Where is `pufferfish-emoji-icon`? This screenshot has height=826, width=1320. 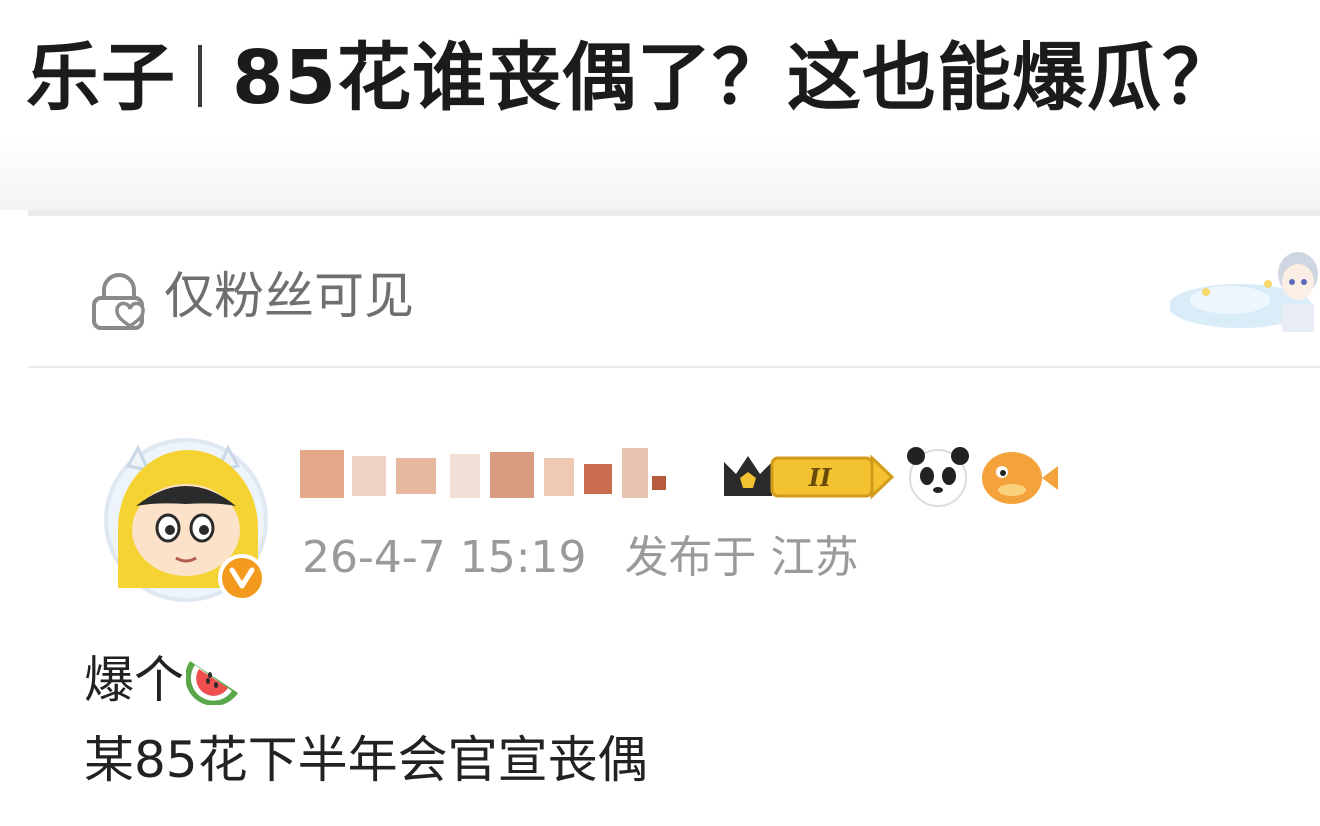
pufferfish-emoji-icon is located at coordinates (1020, 478).